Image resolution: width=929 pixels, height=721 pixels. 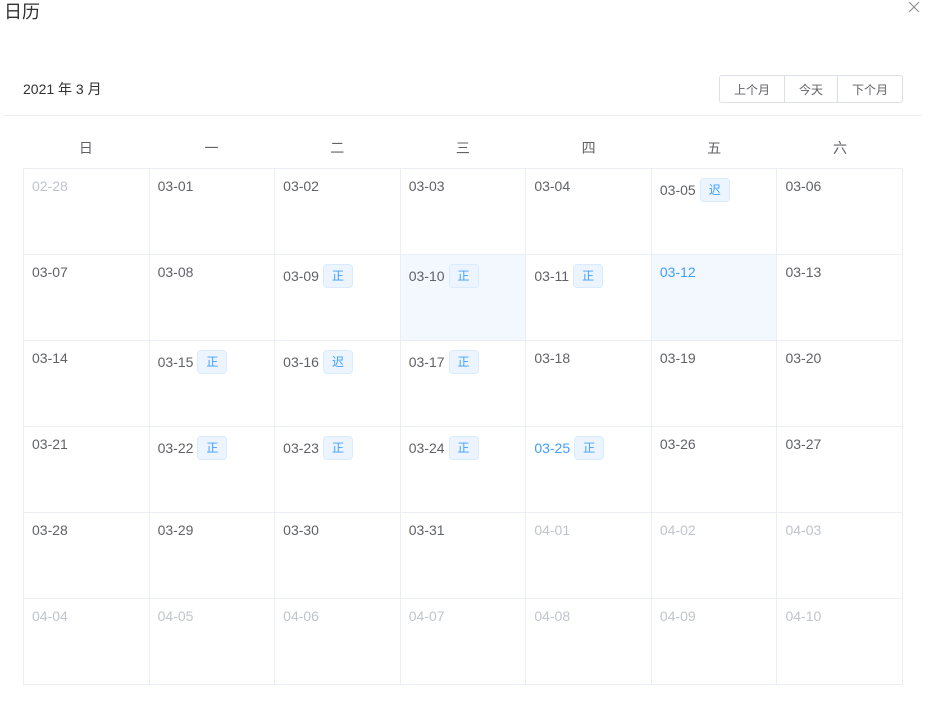 I want to click on calendar-day-cell: 03-30, so click(x=338, y=556).